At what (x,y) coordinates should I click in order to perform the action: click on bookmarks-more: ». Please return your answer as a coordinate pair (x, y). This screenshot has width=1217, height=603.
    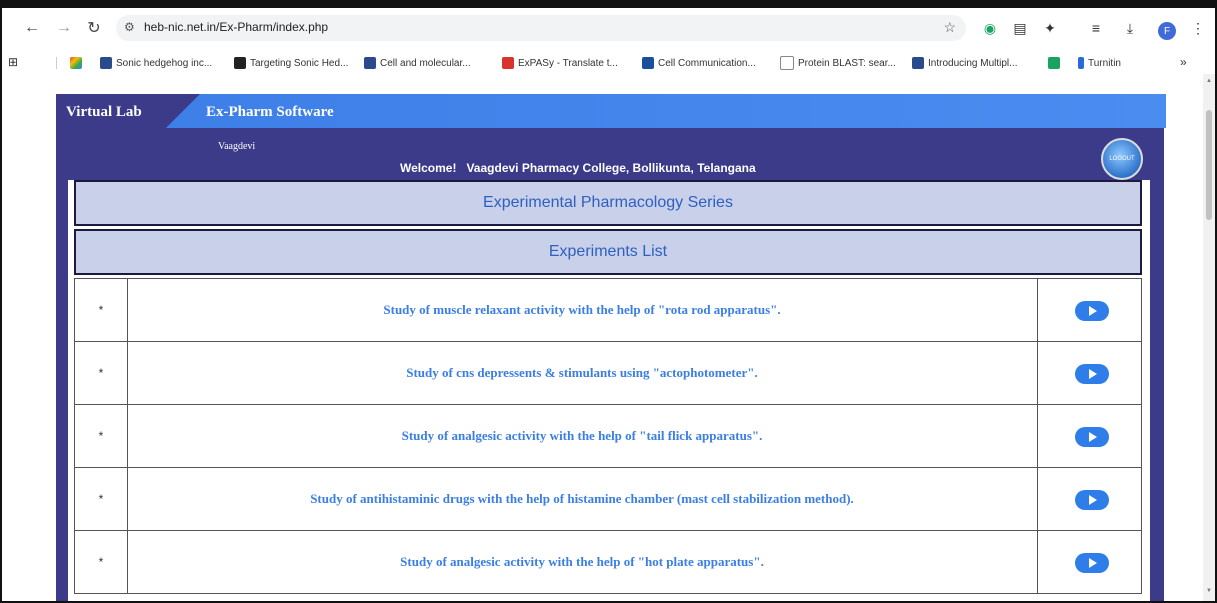
    Looking at the image, I should click on (1183, 62).